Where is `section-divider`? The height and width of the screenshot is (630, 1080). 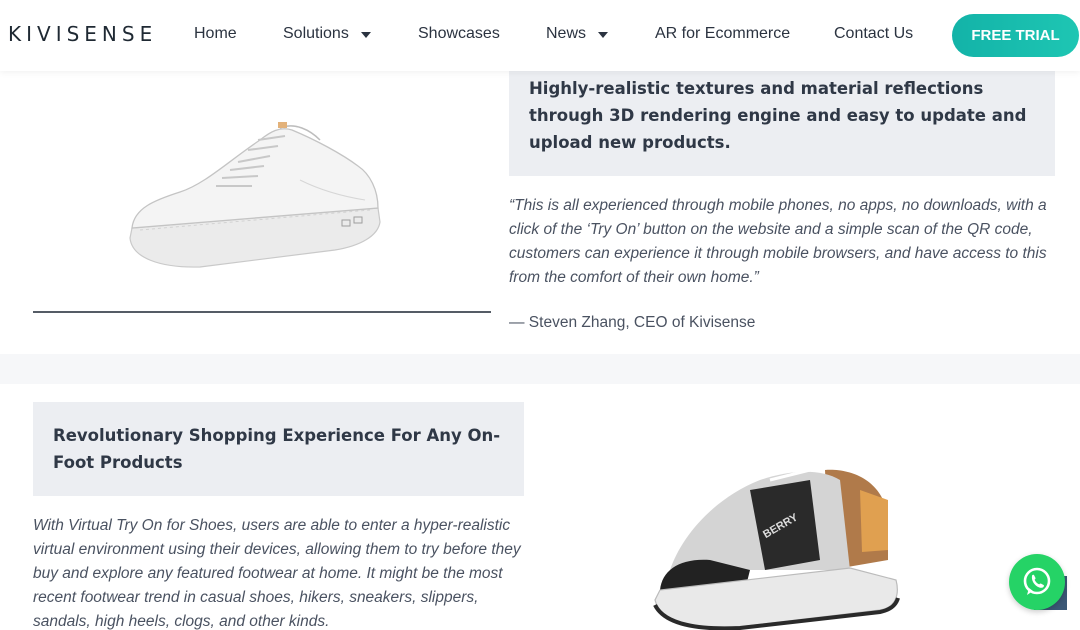
section-divider is located at coordinates (262, 312).